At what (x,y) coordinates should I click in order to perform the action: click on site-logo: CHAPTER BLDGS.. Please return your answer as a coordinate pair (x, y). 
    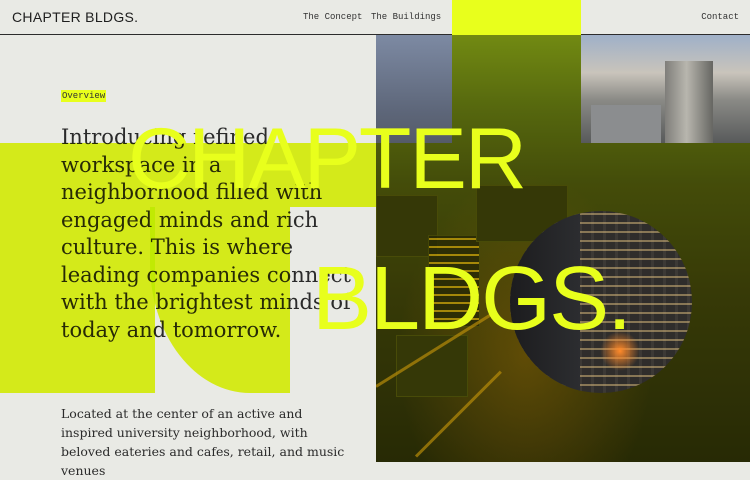
    Looking at the image, I should click on (75, 17).